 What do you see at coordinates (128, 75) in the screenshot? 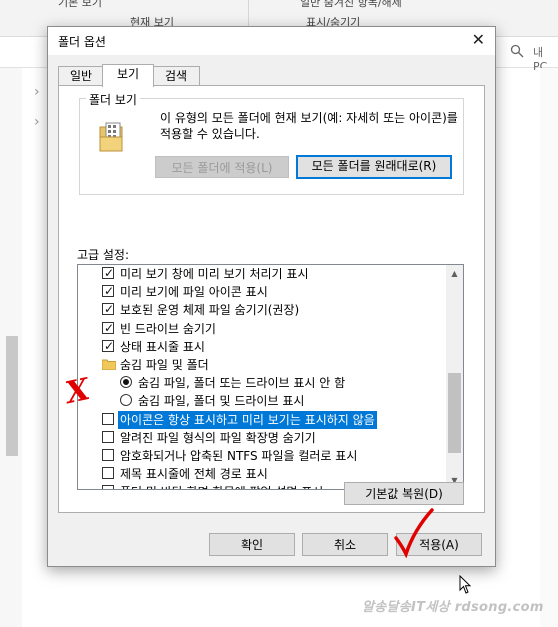
I see `tab-view: 보기` at bounding box center [128, 75].